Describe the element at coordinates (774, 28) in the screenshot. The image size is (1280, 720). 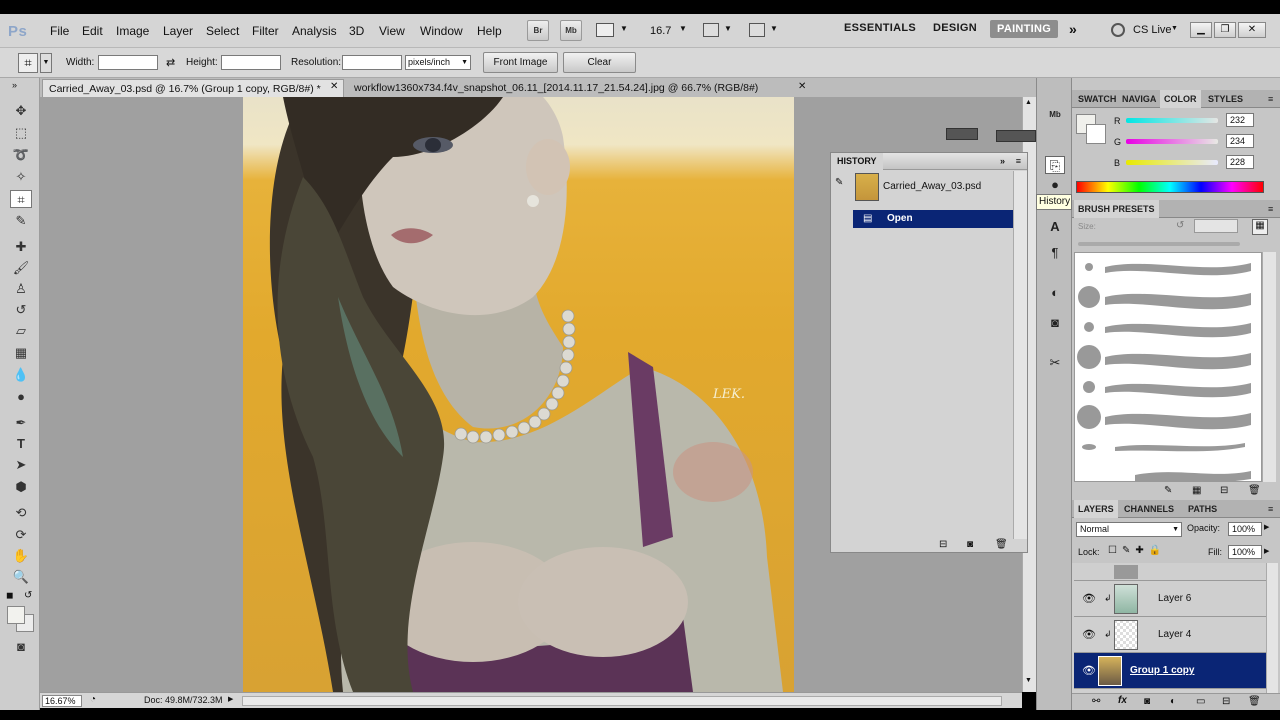
I see `screen-mode-dropdown-icon: ▼` at that location.